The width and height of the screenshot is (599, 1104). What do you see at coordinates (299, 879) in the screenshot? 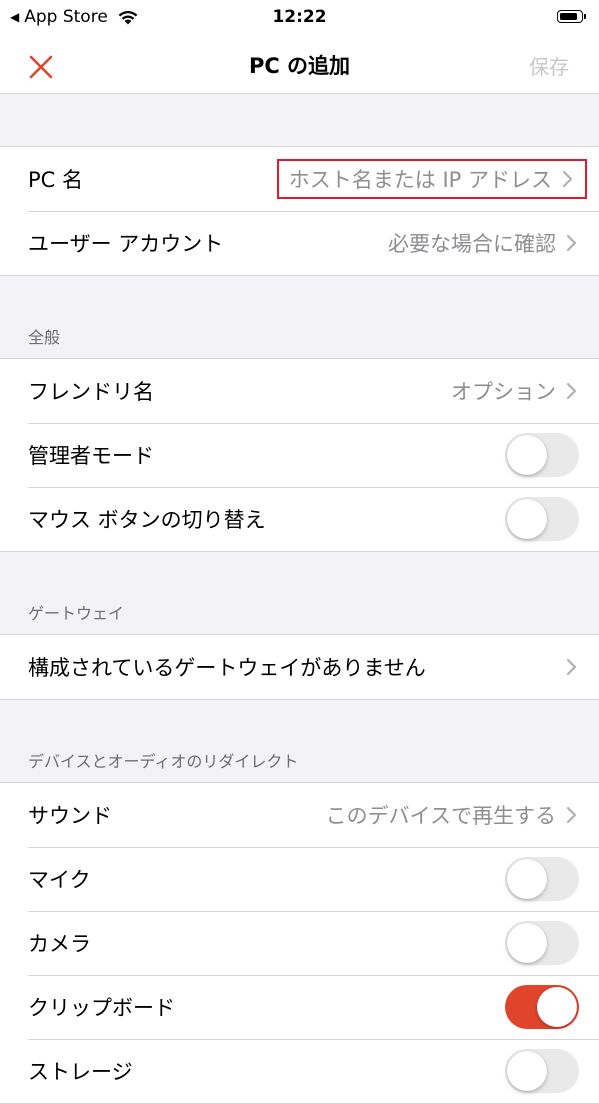
I see `mic-row: マイク` at bounding box center [299, 879].